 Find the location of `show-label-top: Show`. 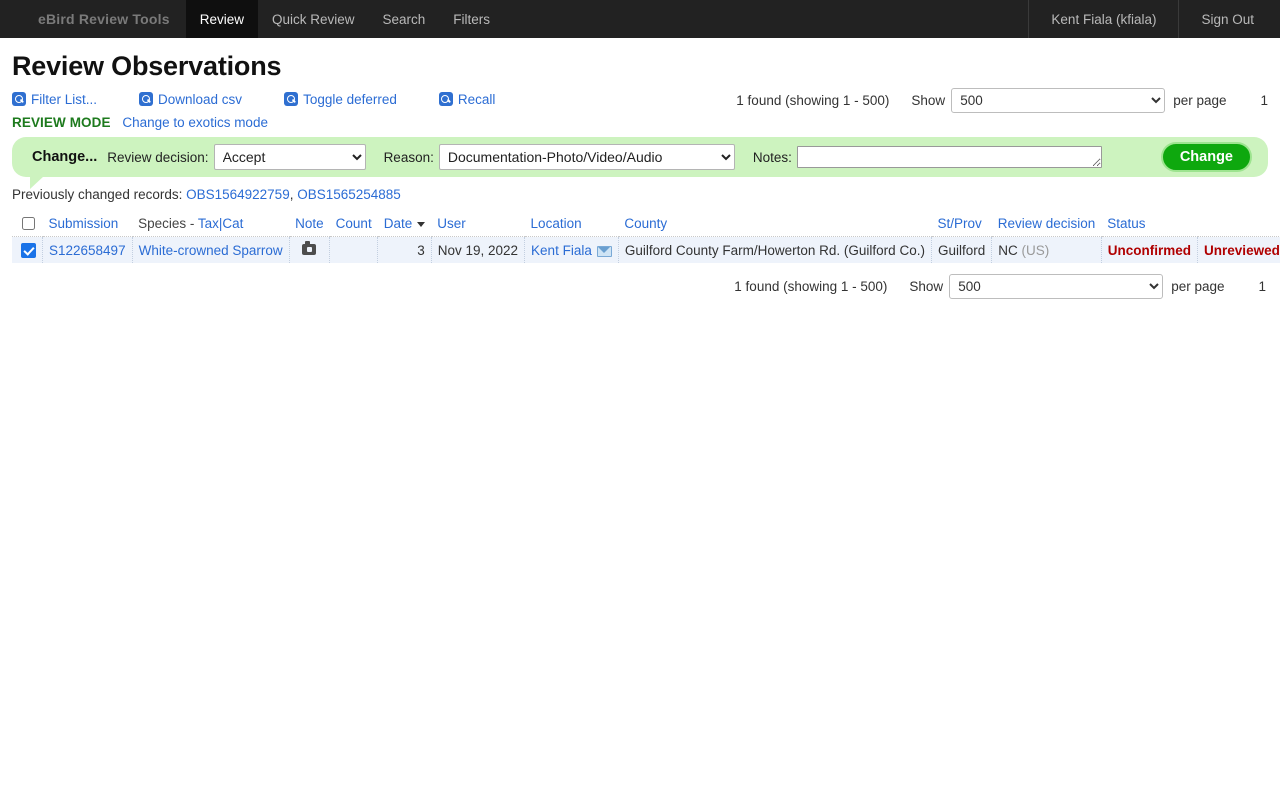

show-label-top: Show is located at coordinates (928, 100).